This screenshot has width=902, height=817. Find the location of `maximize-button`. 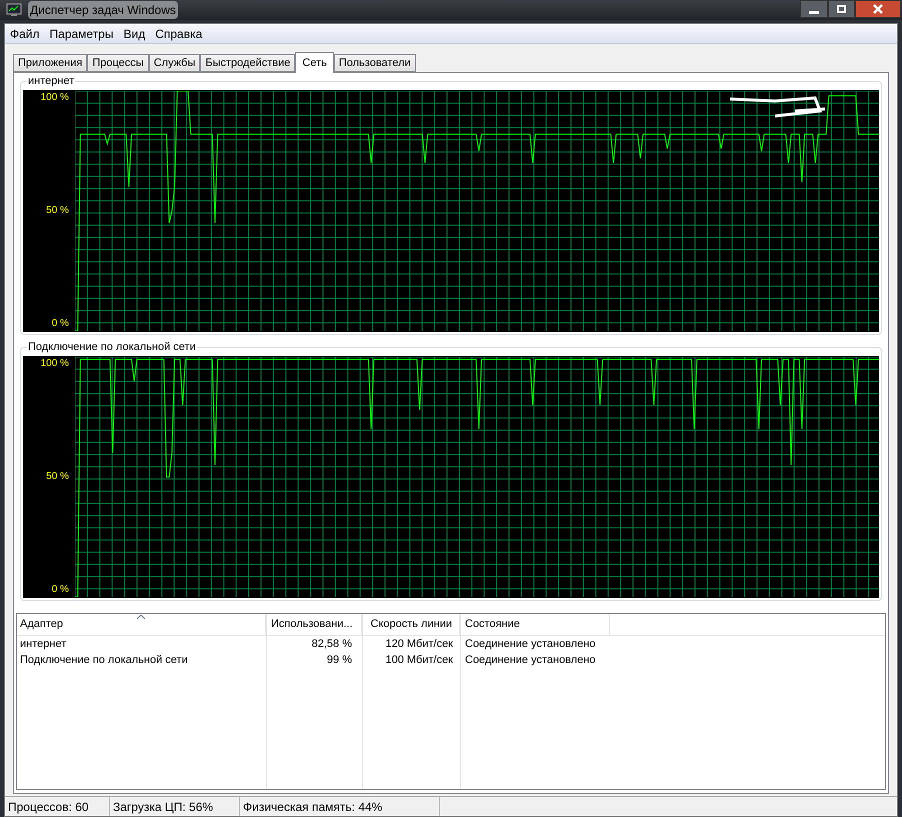

maximize-button is located at coordinates (841, 9).